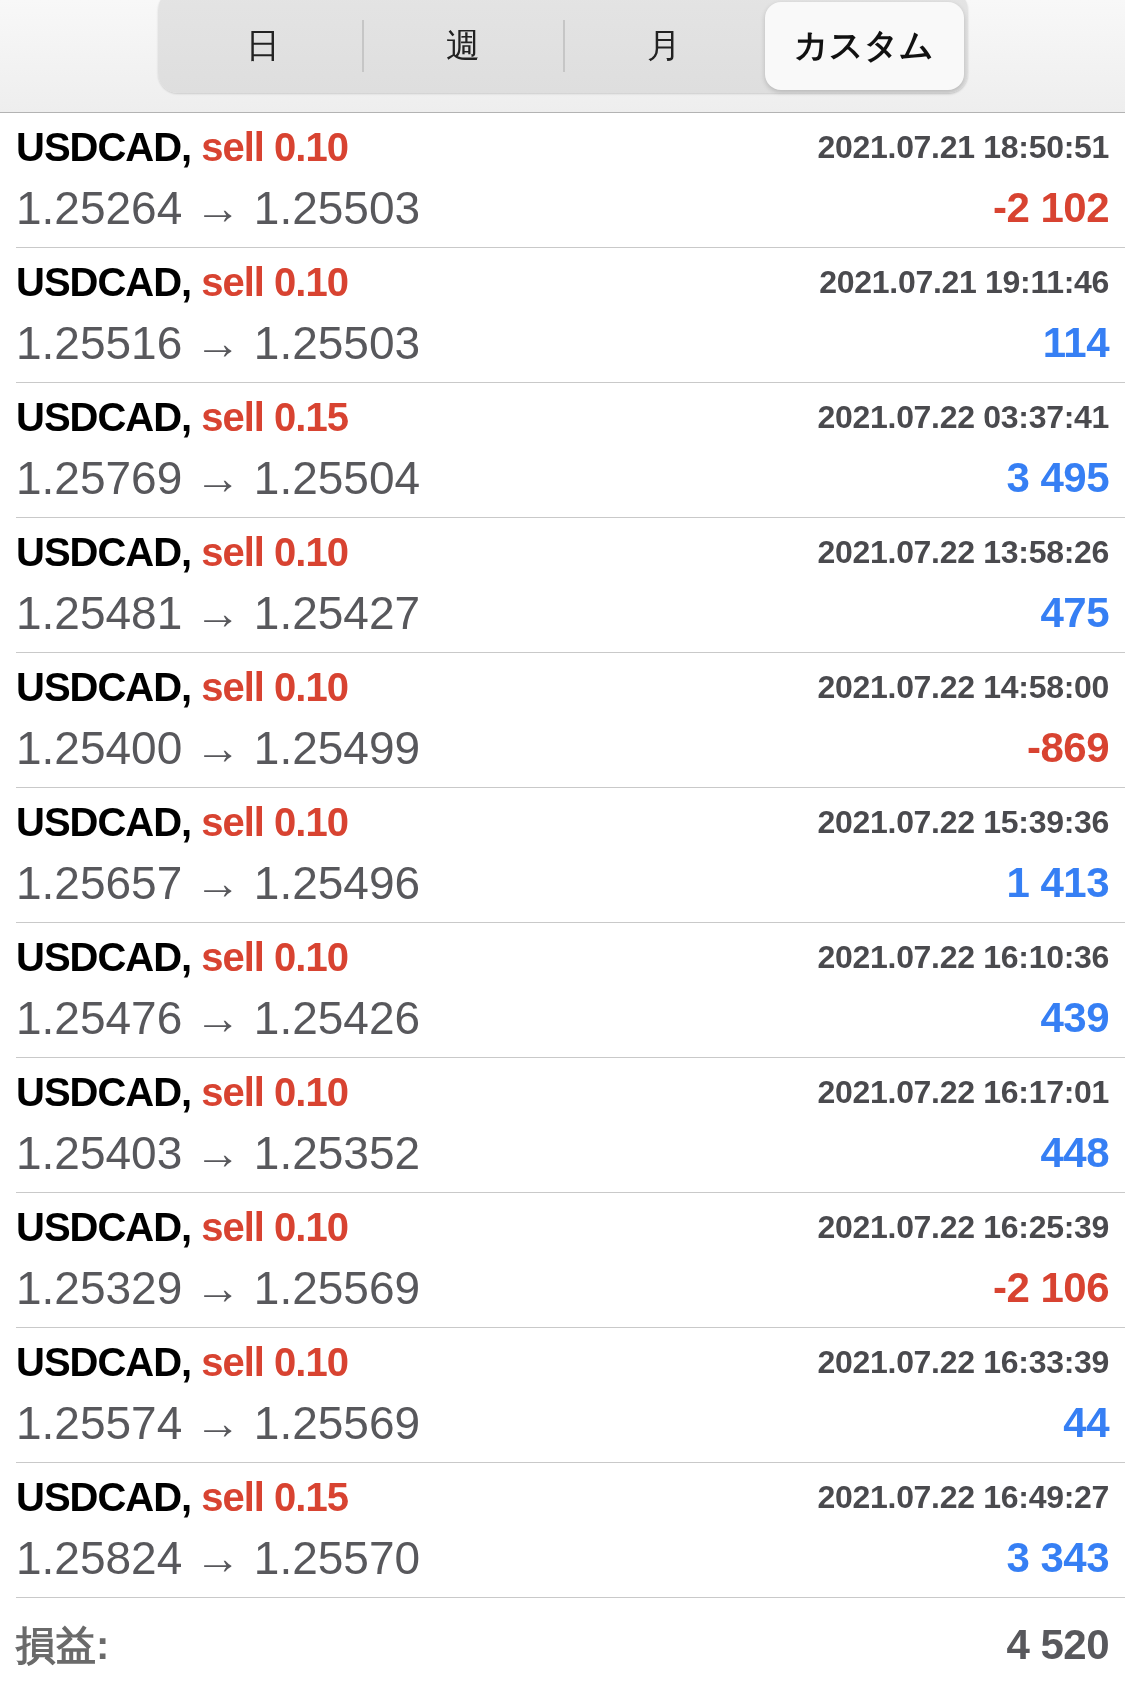 The height and width of the screenshot is (1682, 1125). I want to click on trade-time: 2021.07.22 03:37:41, so click(963, 417).